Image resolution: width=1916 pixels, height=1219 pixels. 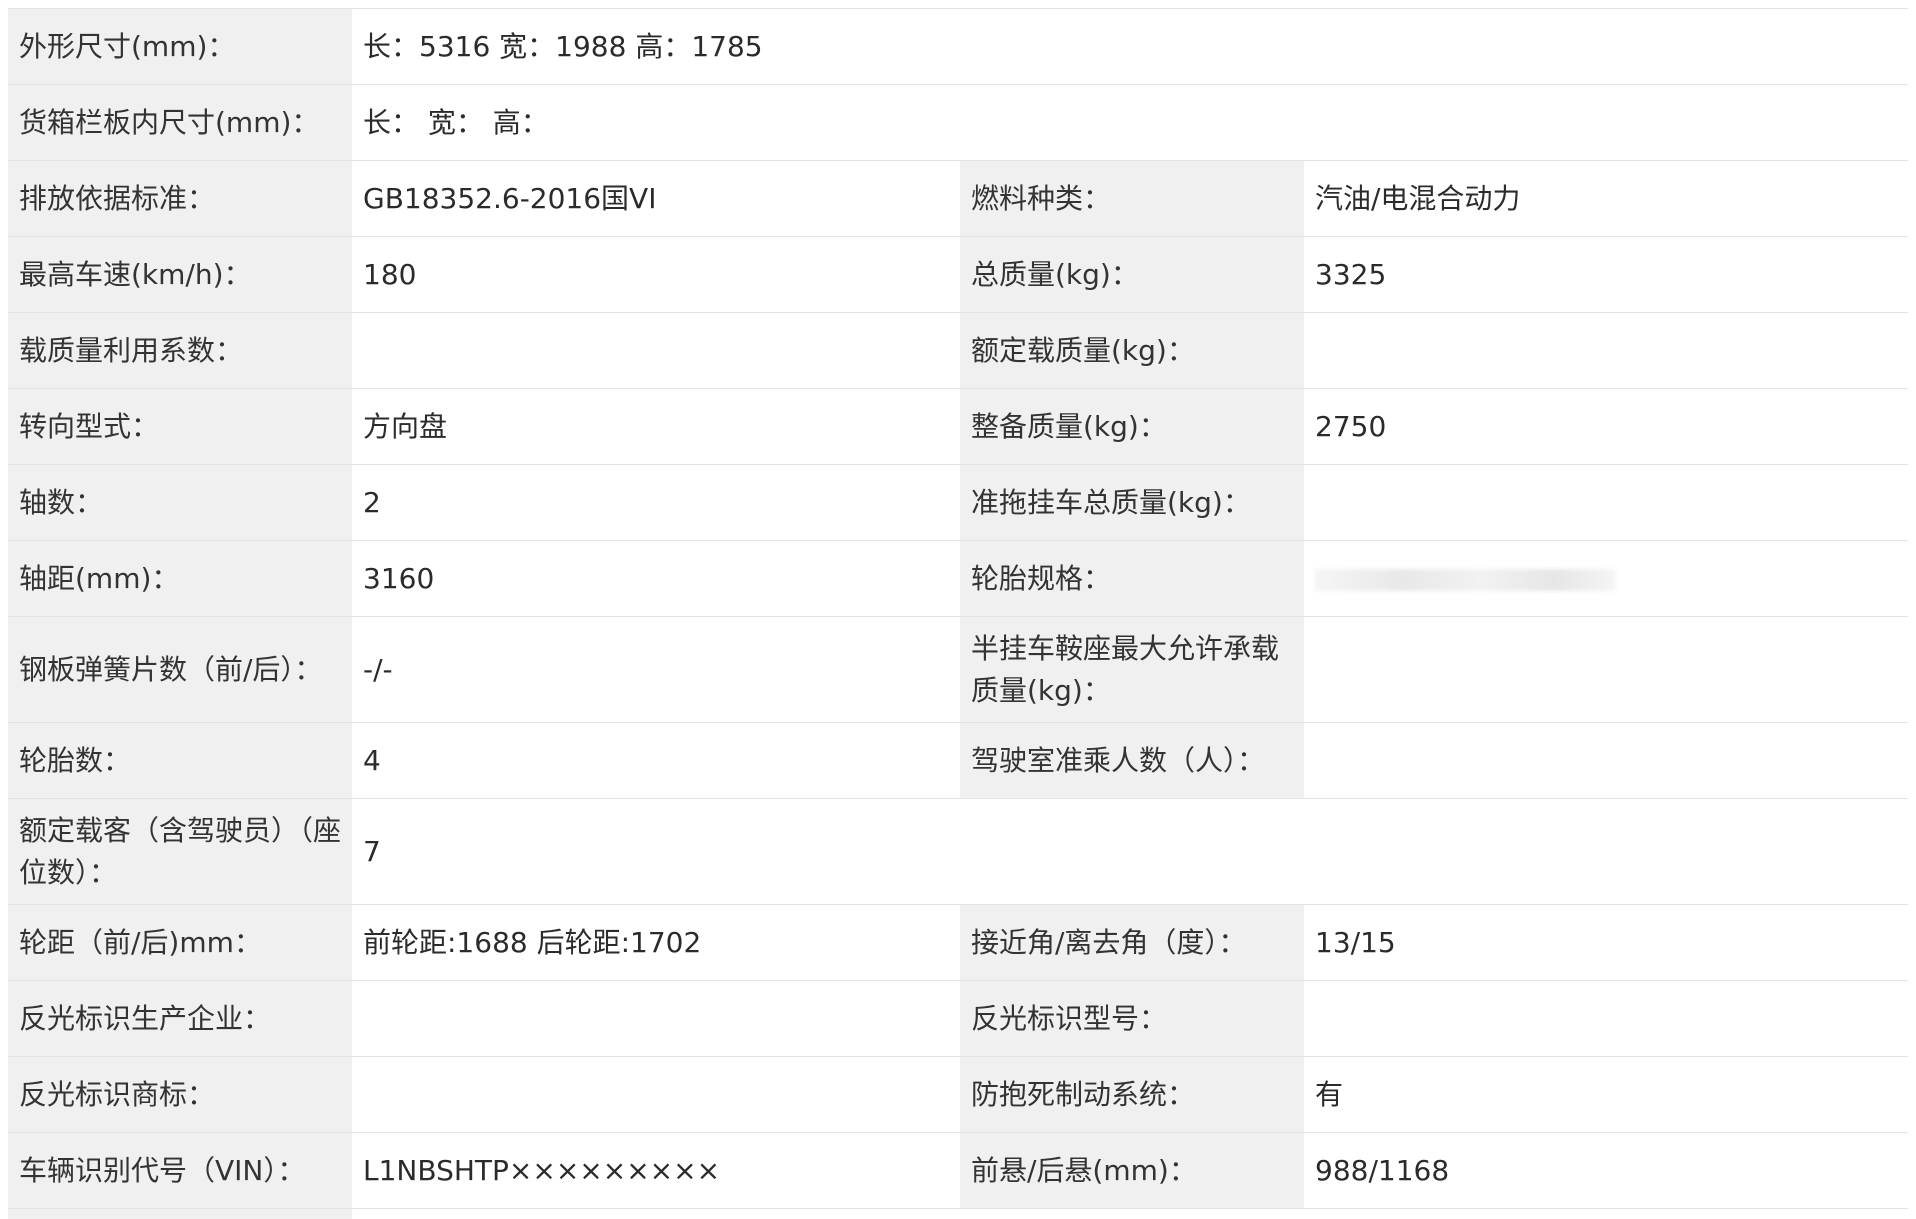 I want to click on spec-row-wheelbase-tire: 轴距(mm)： 3160 轮胎规格：, so click(x=958, y=578).